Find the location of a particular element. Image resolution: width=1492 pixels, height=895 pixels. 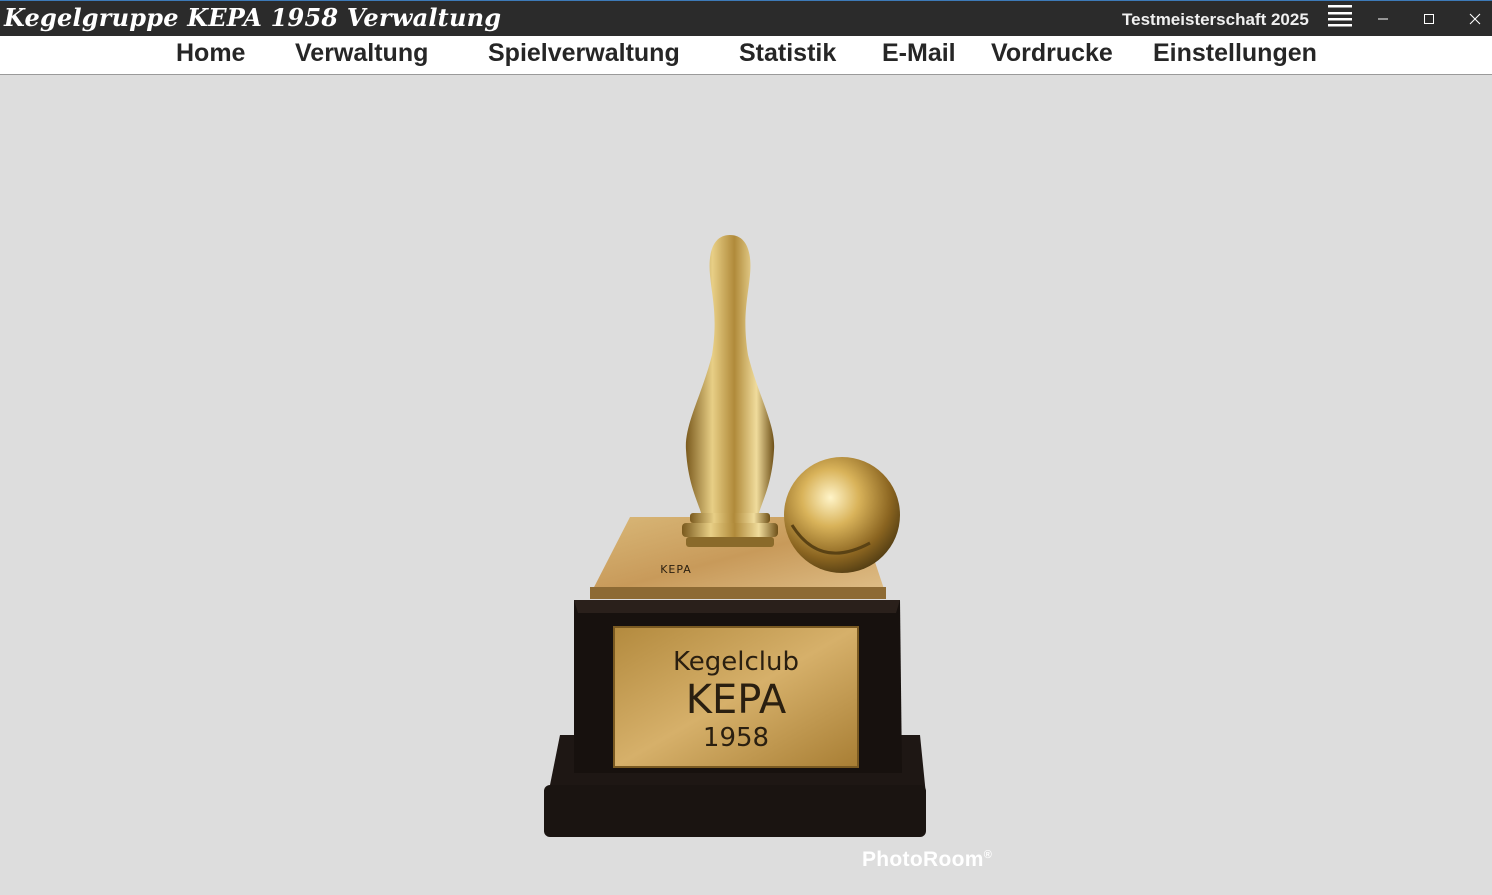

plaque-line-3: 1958 is located at coordinates (736, 738).